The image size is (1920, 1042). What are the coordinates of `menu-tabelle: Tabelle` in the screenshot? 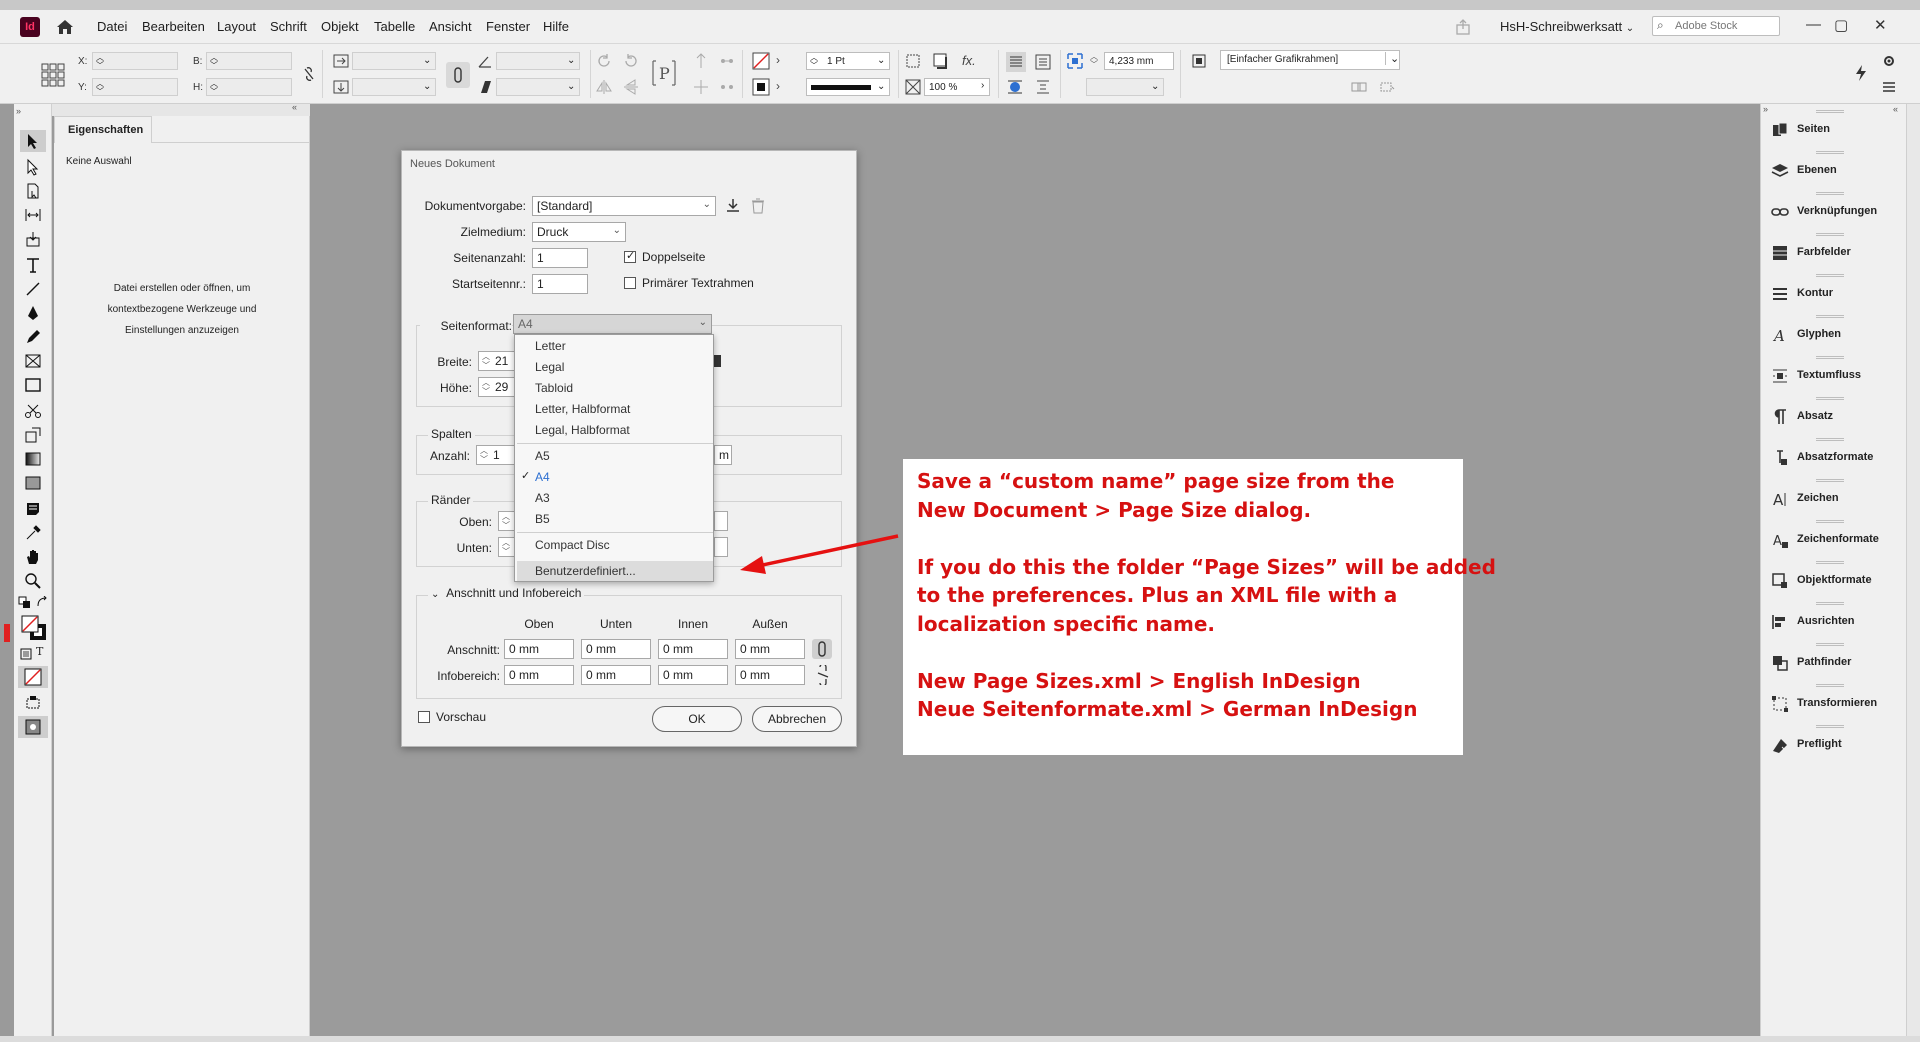 It's located at (394, 26).